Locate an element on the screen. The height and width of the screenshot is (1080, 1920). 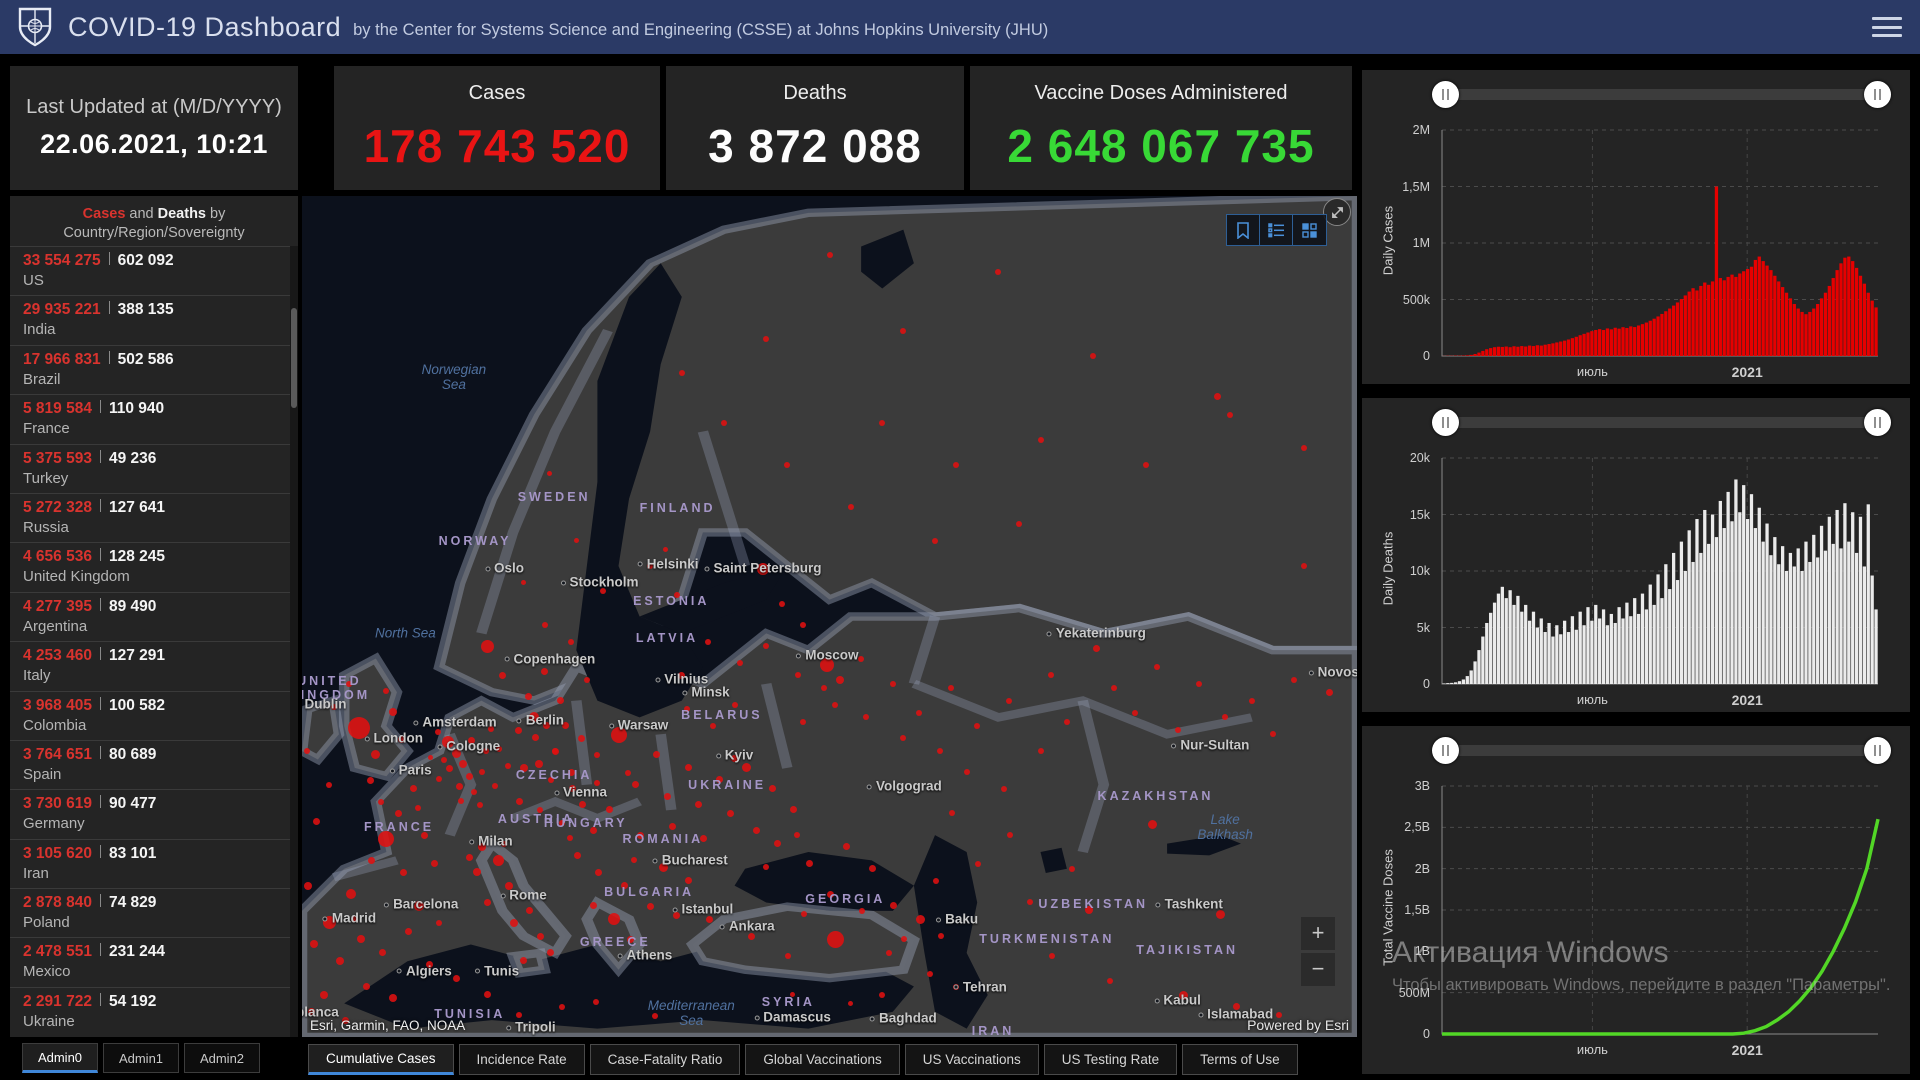
country-row: 3 968 405 100 582 Colombia is located at coordinates (150, 715).